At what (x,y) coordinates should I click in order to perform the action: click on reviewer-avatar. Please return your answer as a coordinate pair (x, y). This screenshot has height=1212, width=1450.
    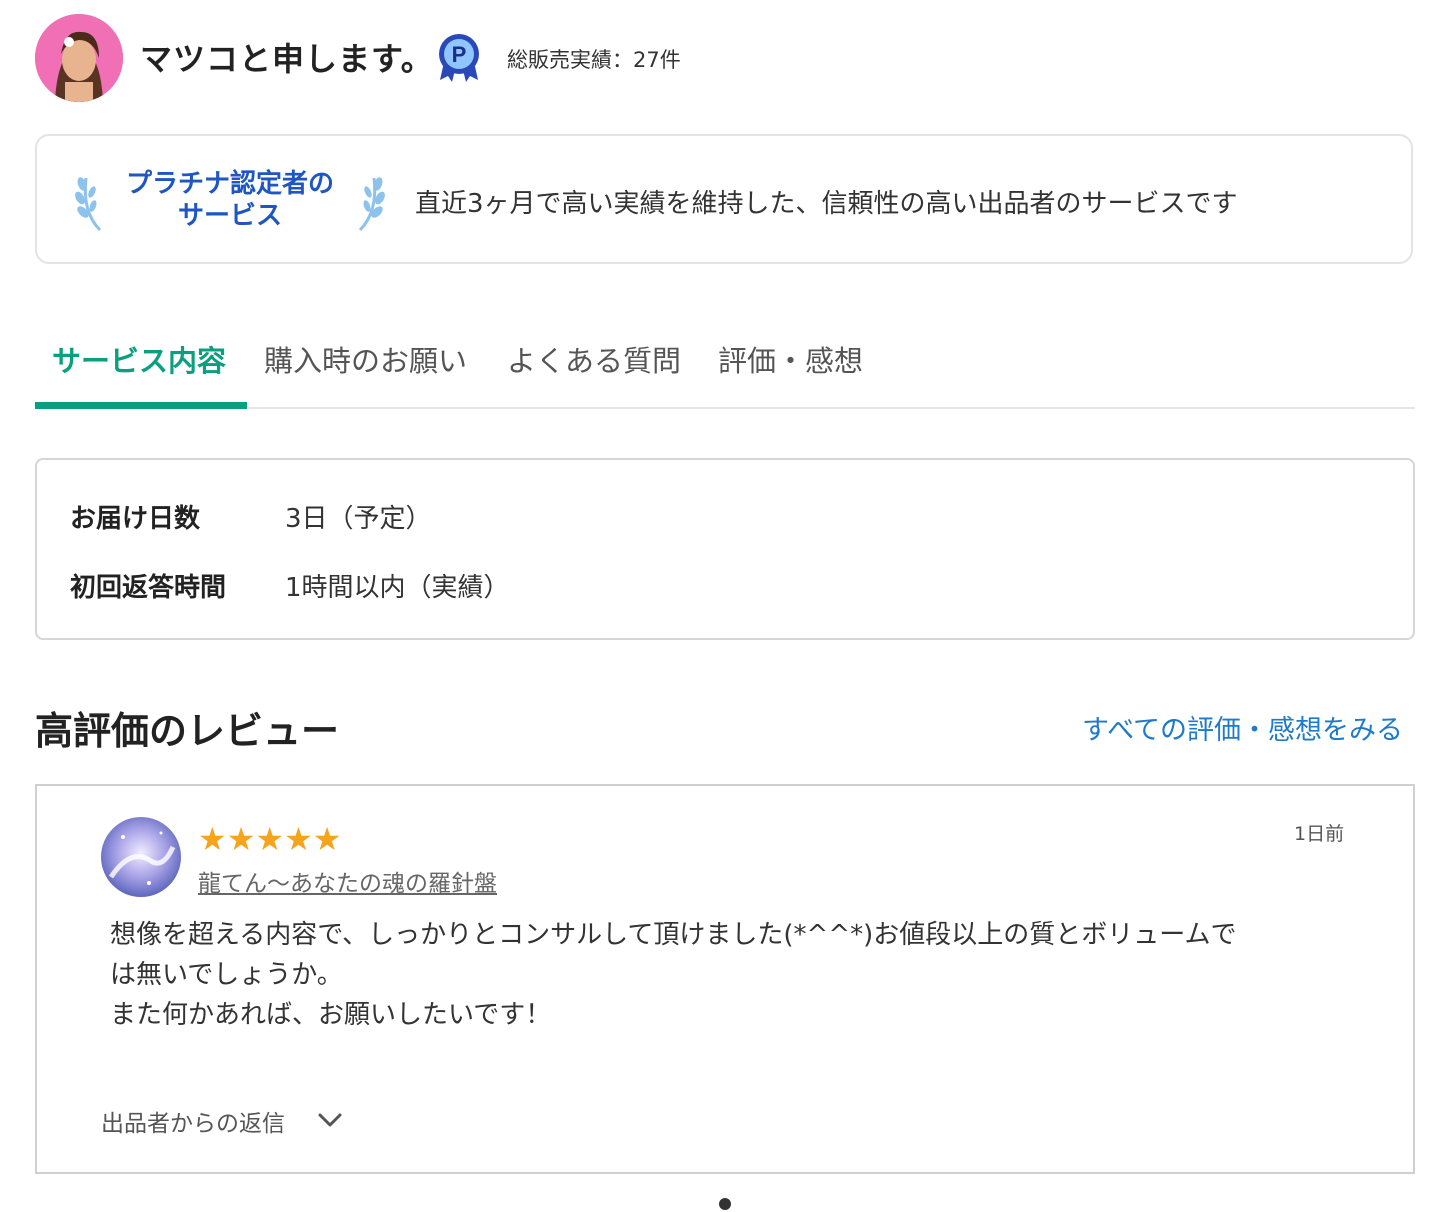
    Looking at the image, I should click on (141, 857).